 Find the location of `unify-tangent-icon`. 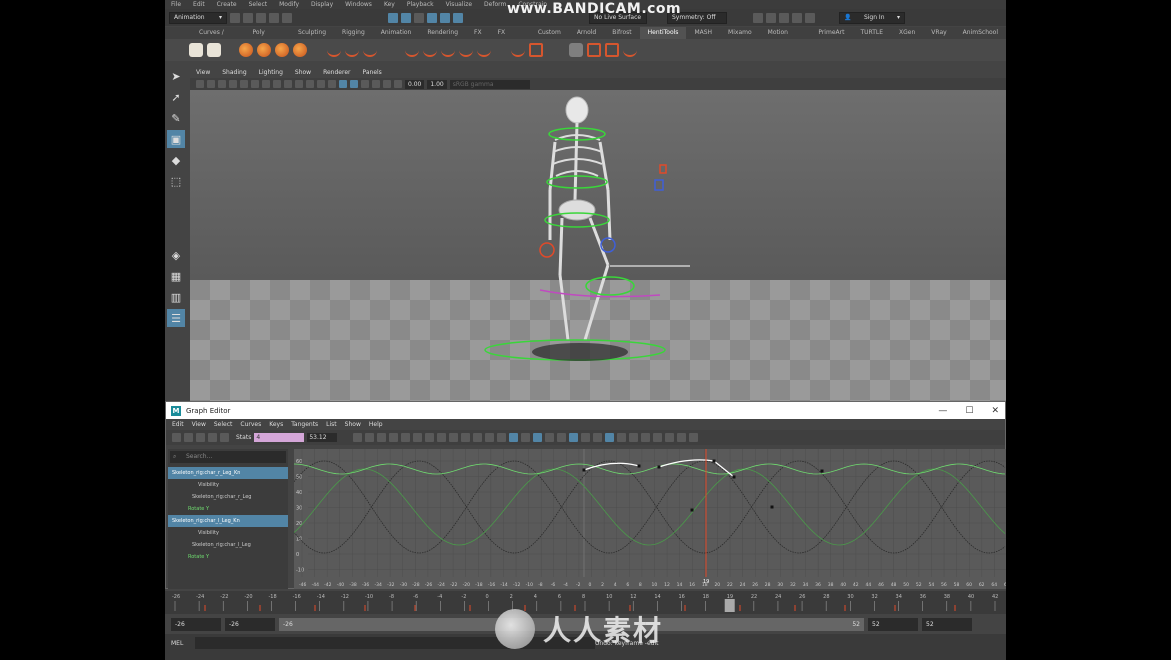

unify-tangent-icon is located at coordinates (526, 437).